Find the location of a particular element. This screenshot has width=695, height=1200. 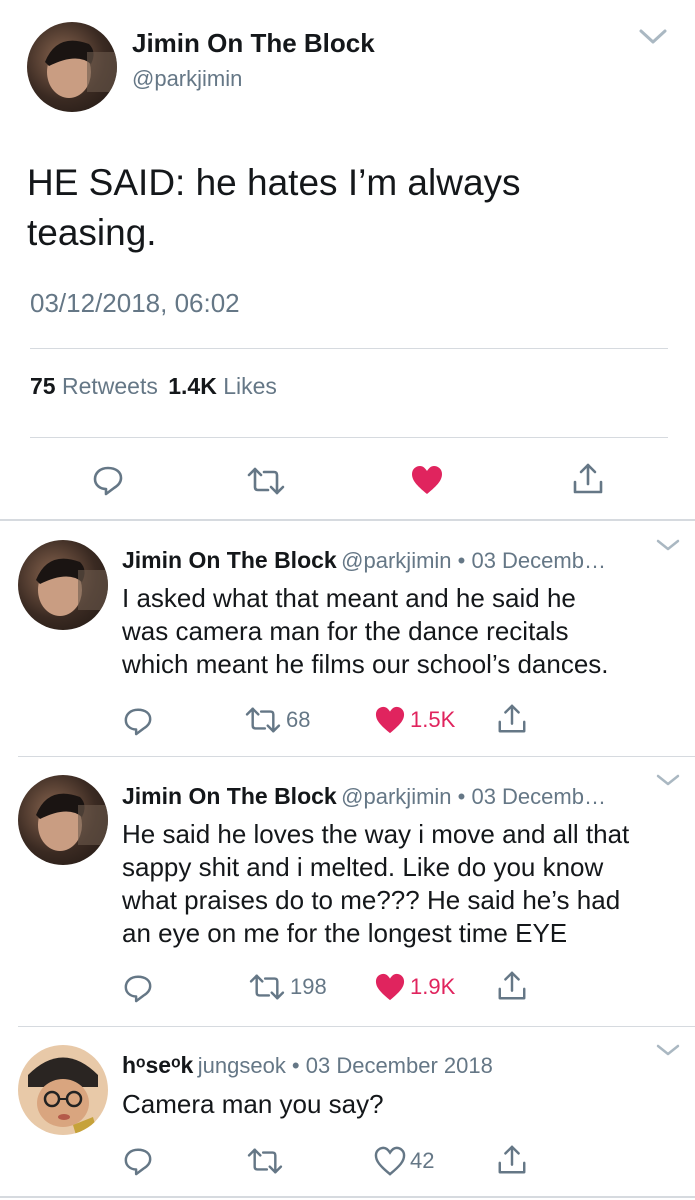

main-timestamp: 03/12/2018, 06:02 is located at coordinates (135, 303).